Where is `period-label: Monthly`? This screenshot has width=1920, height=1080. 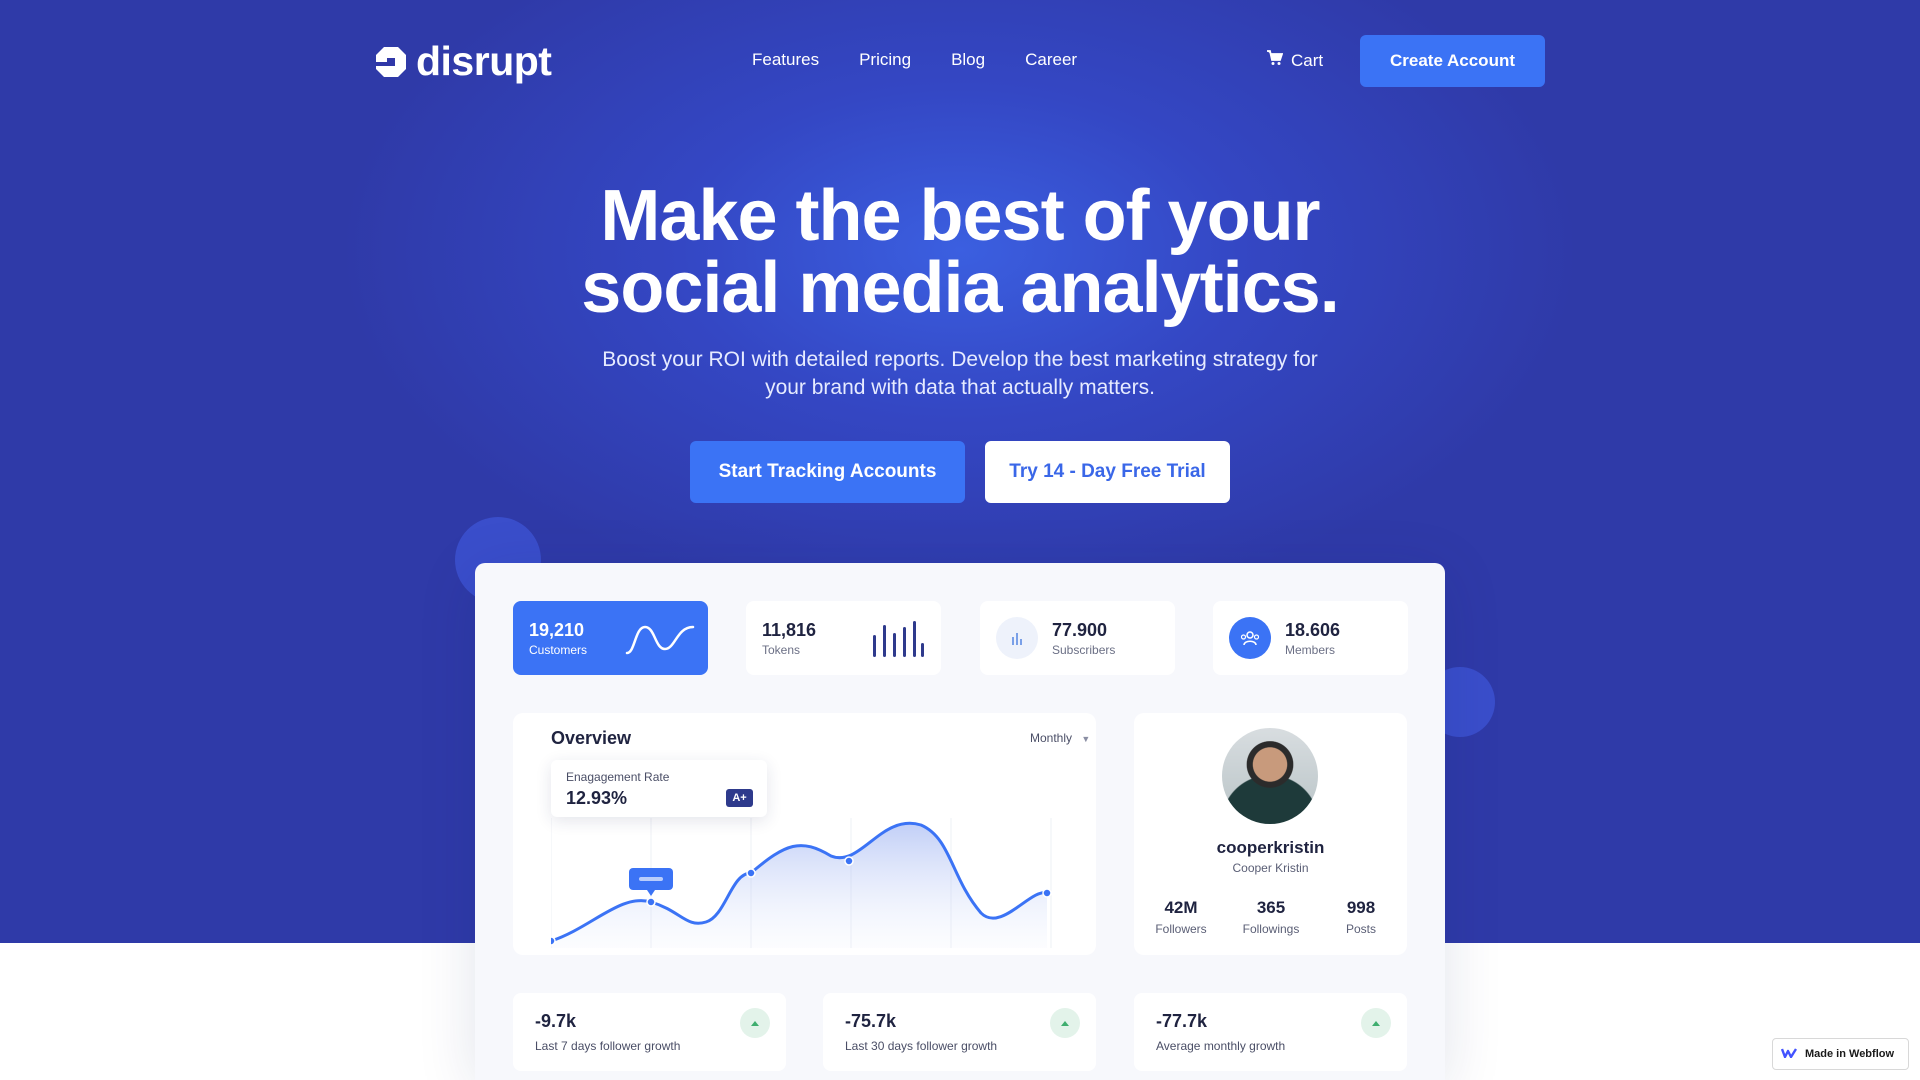 period-label: Monthly is located at coordinates (1051, 738).